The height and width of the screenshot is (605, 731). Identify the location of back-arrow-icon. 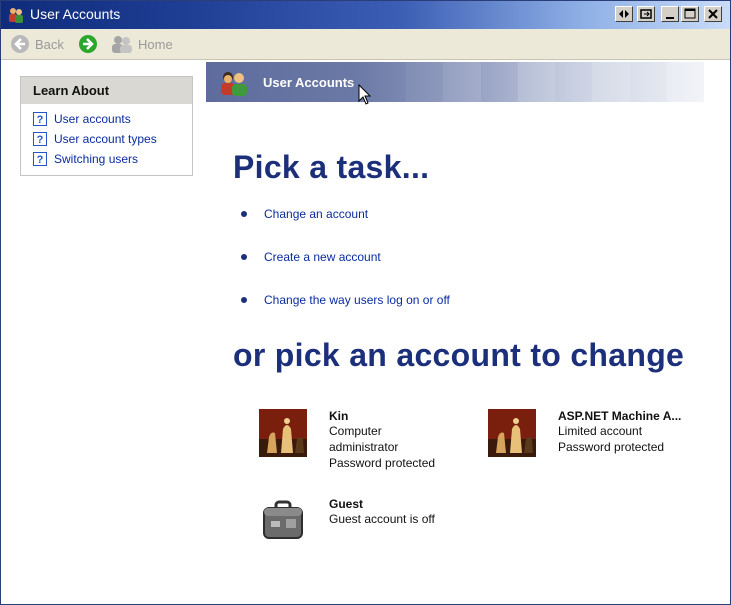
(20, 44).